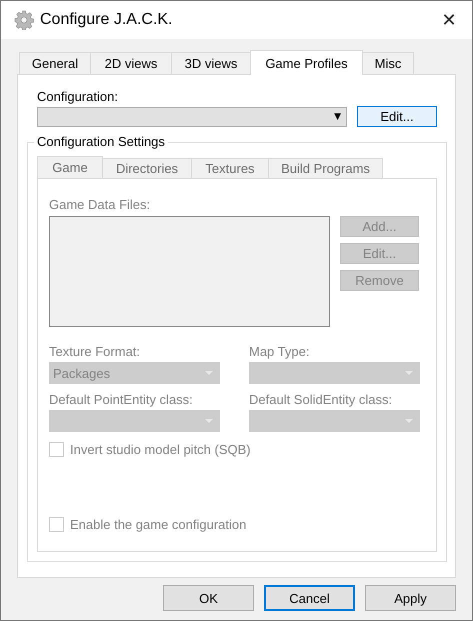 The image size is (473, 621). I want to click on window-title: Configure J.A.C.K., so click(107, 20).